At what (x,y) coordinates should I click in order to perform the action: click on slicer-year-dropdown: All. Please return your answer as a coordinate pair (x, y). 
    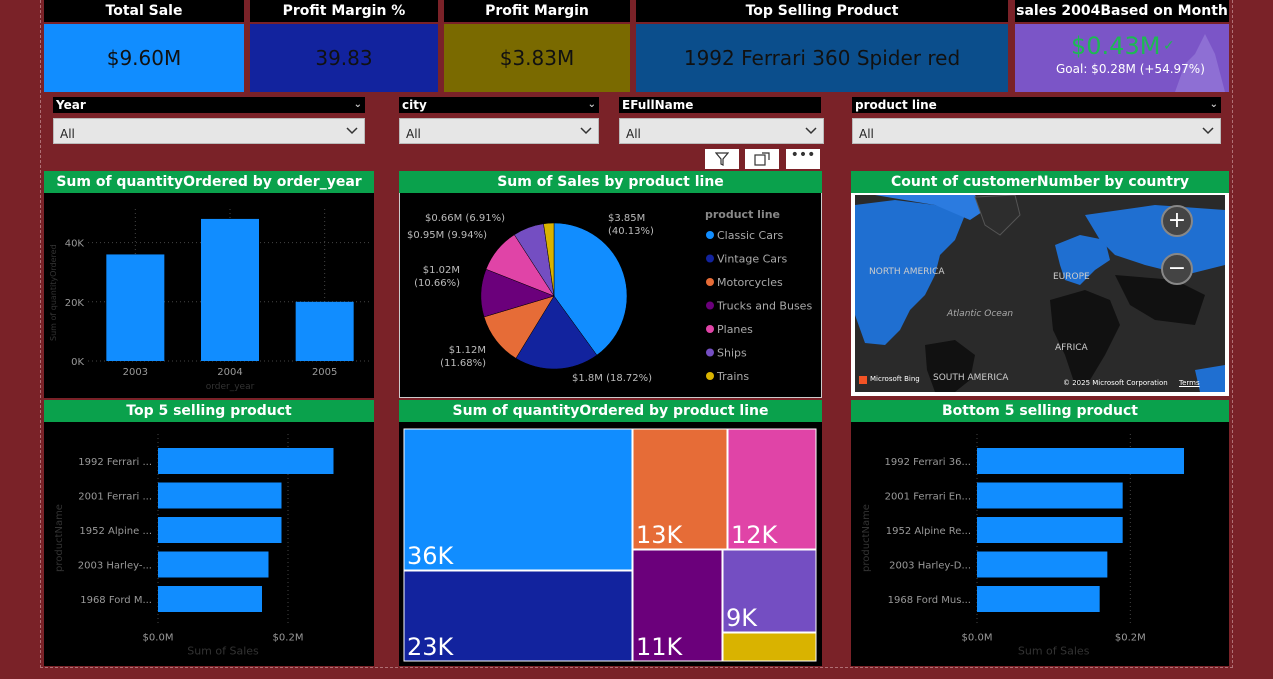
    Looking at the image, I should click on (209, 131).